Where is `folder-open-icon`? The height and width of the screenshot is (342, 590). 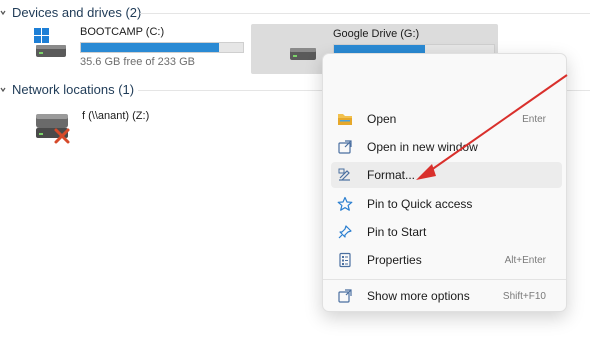 folder-open-icon is located at coordinates (345, 119).